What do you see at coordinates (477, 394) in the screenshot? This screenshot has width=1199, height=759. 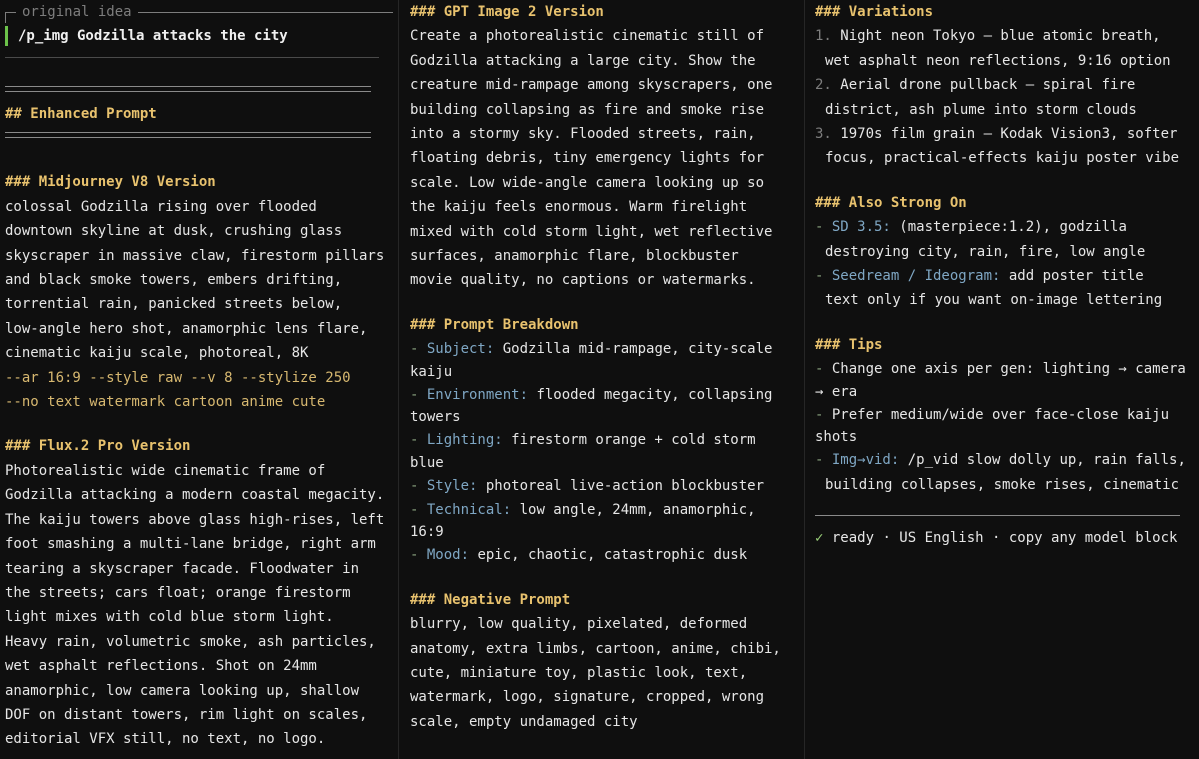 I see `breakdown-key: Environment:` at bounding box center [477, 394].